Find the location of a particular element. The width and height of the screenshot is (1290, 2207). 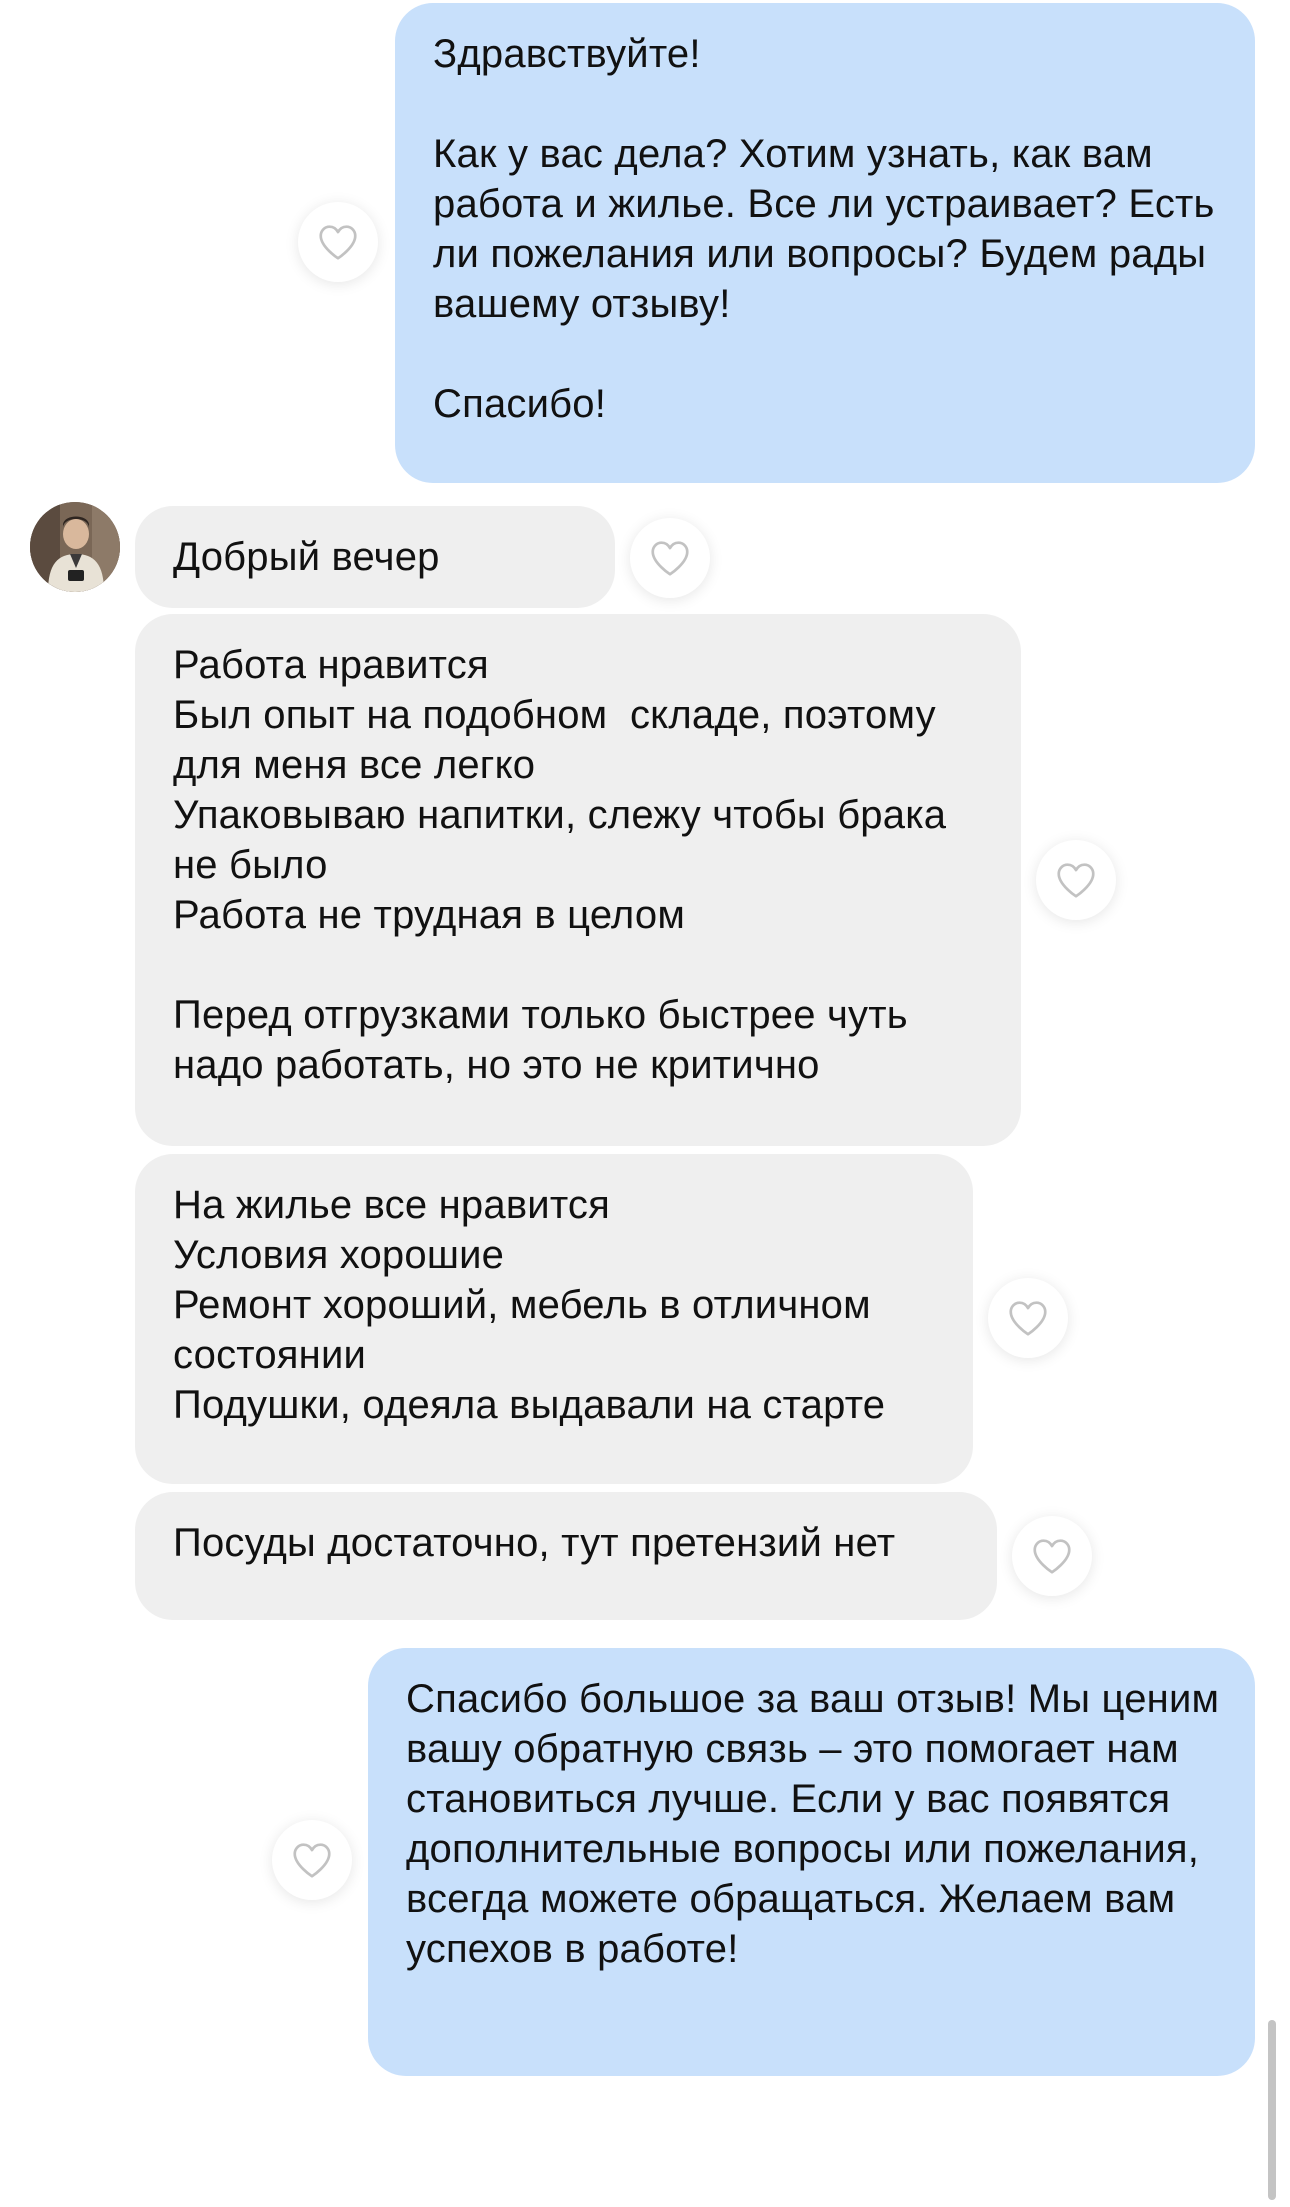

avatar-image is located at coordinates (75, 547).